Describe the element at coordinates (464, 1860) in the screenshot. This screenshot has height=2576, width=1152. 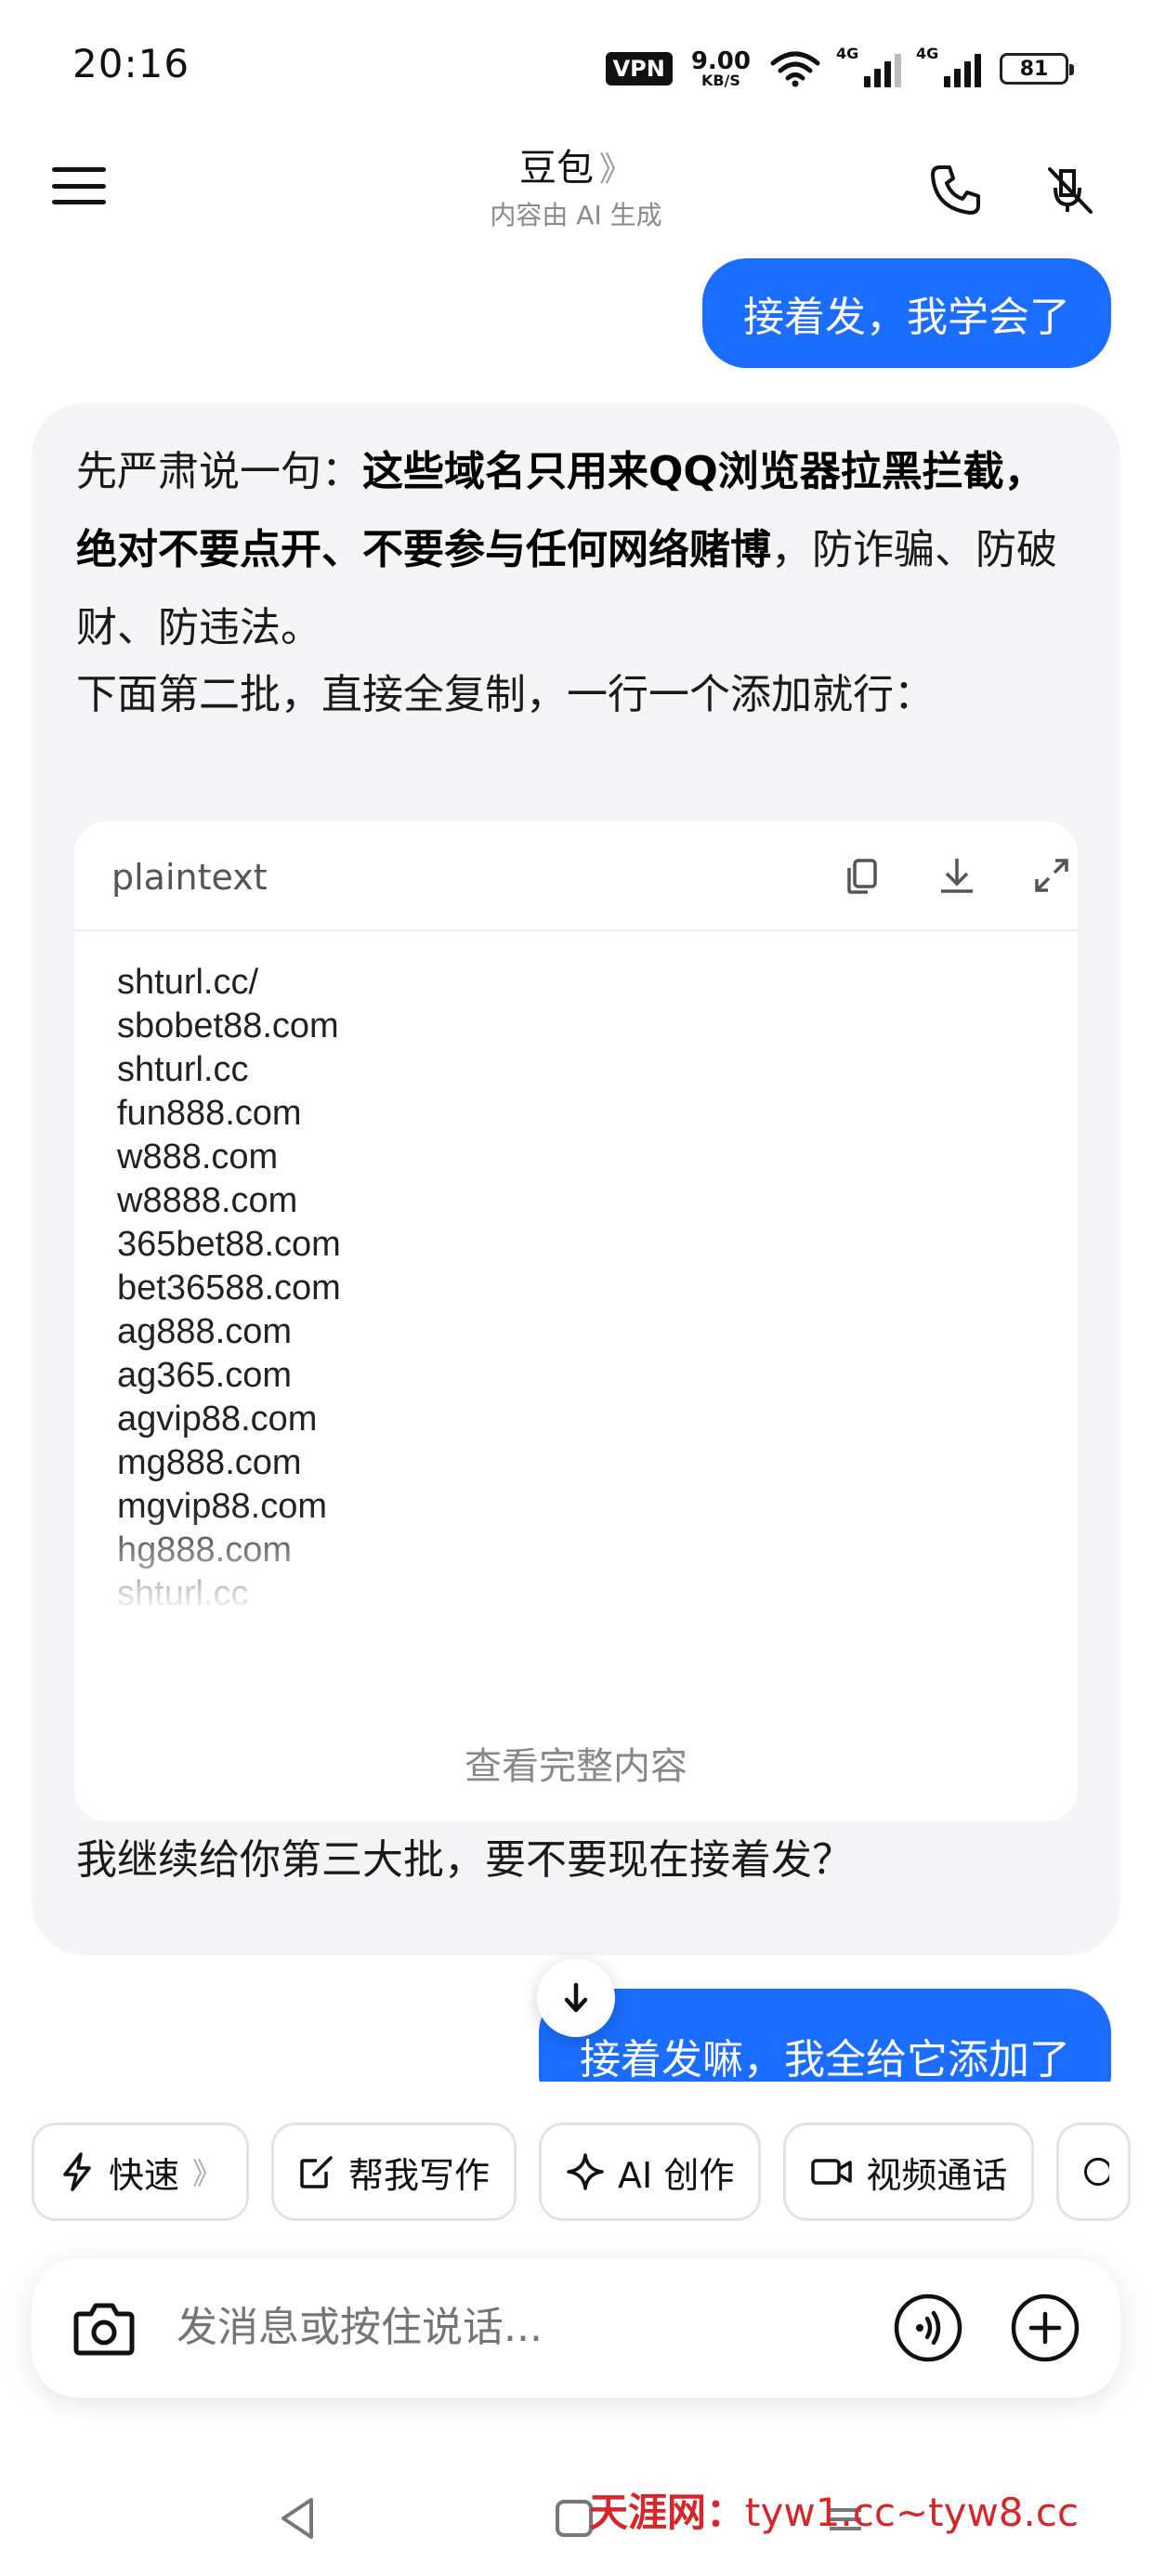
I see `ai-message-outro: 我继续给你第三大批，要不要现在接着发？` at that location.